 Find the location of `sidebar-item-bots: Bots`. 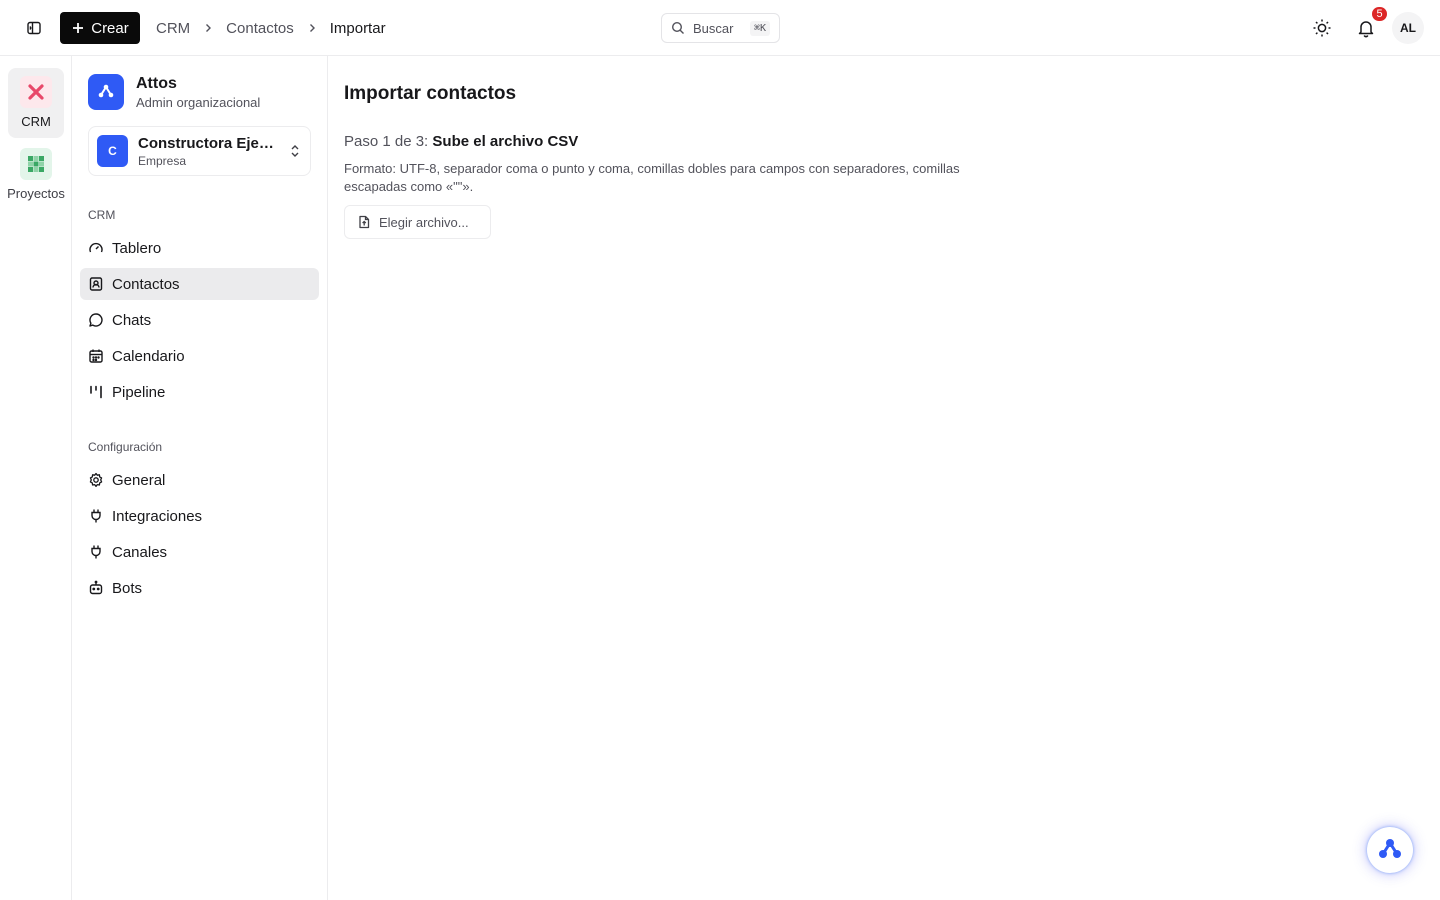

sidebar-item-bots: Bots is located at coordinates (199, 588).